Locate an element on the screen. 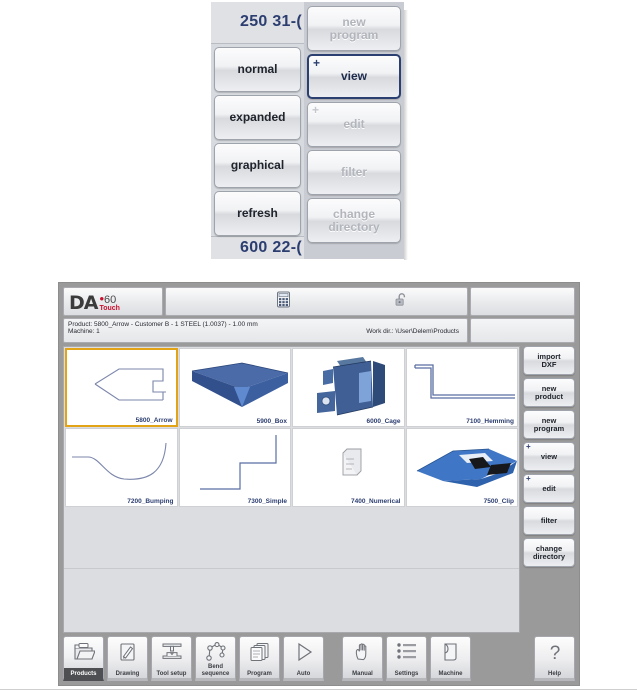 The height and width of the screenshot is (697, 637). product-label: 7400_Numerical is located at coordinates (375, 501).